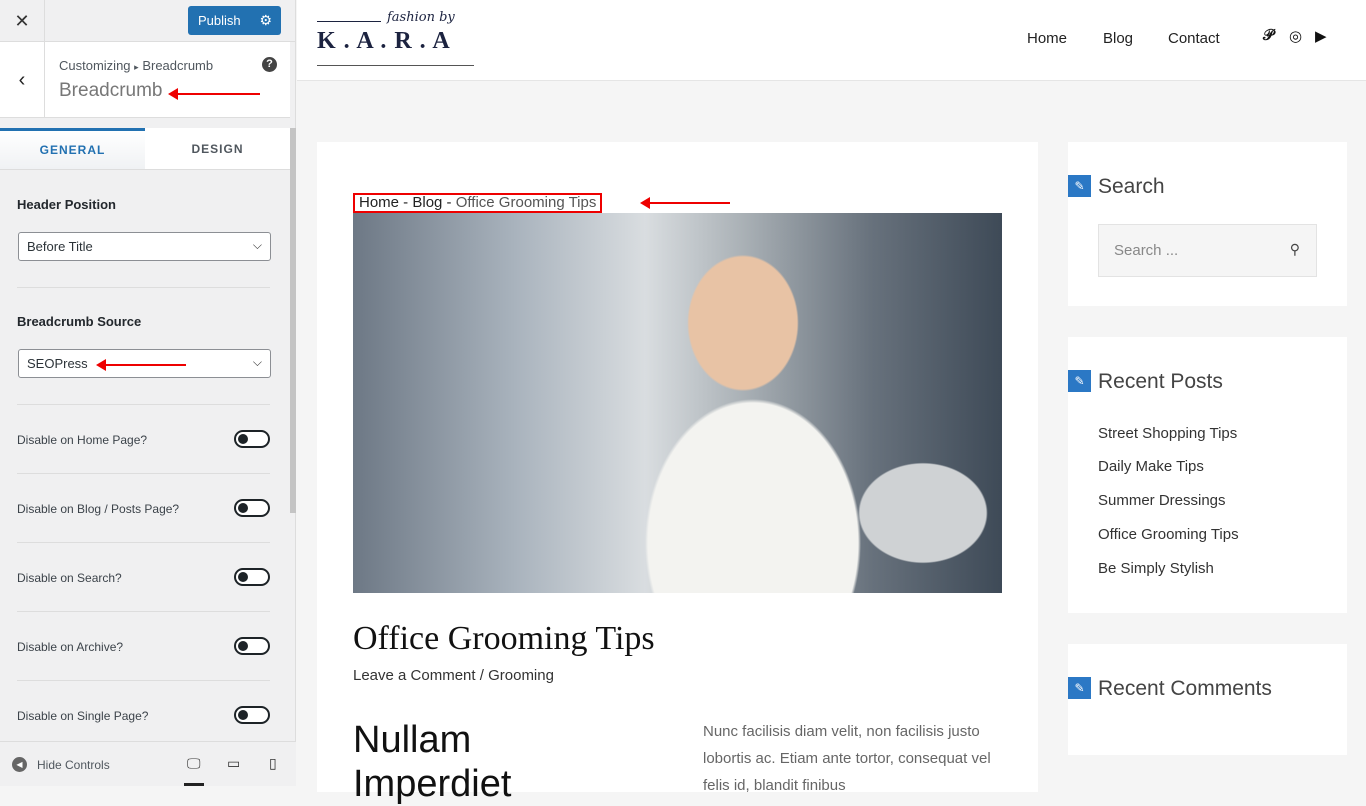 The height and width of the screenshot is (806, 1366). What do you see at coordinates (217, 148) in the screenshot?
I see `tab-design: DESIGN` at bounding box center [217, 148].